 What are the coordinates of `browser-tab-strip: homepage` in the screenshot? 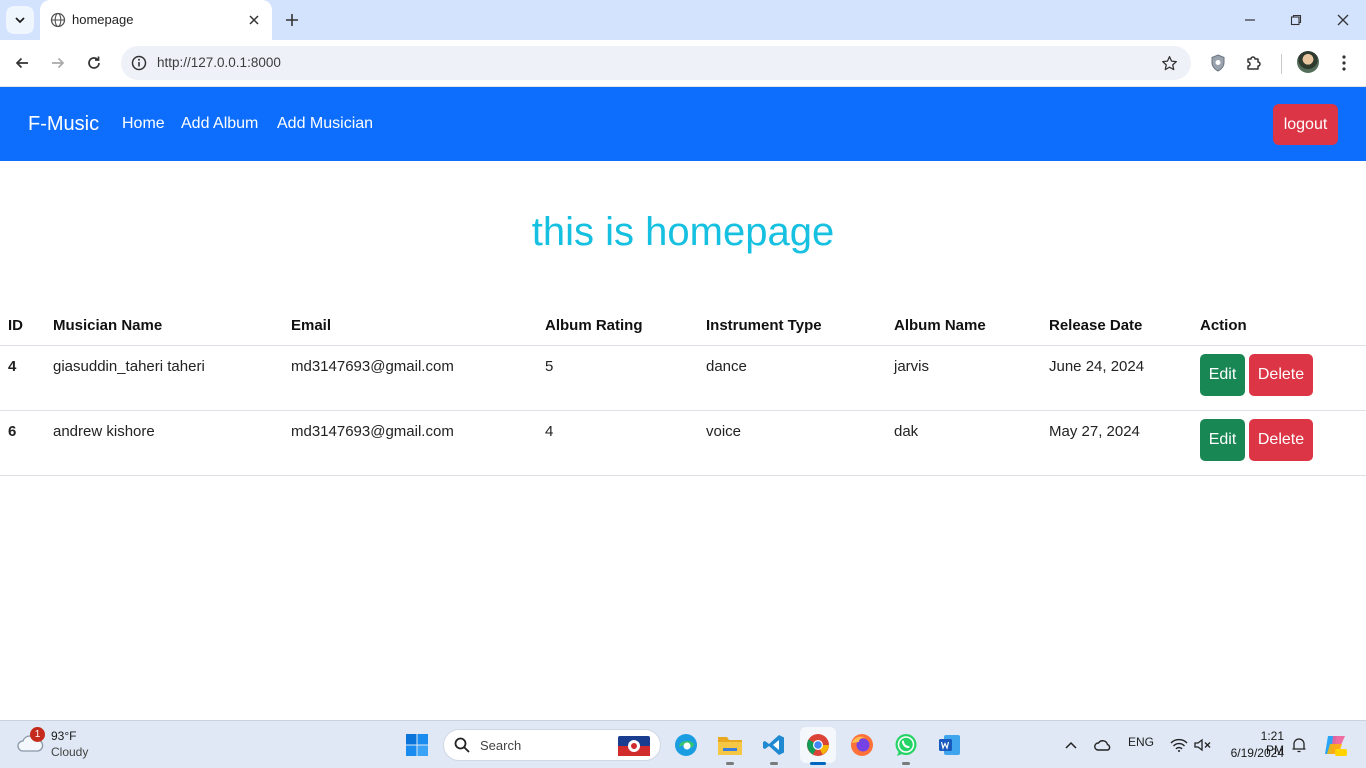 It's located at (683, 20).